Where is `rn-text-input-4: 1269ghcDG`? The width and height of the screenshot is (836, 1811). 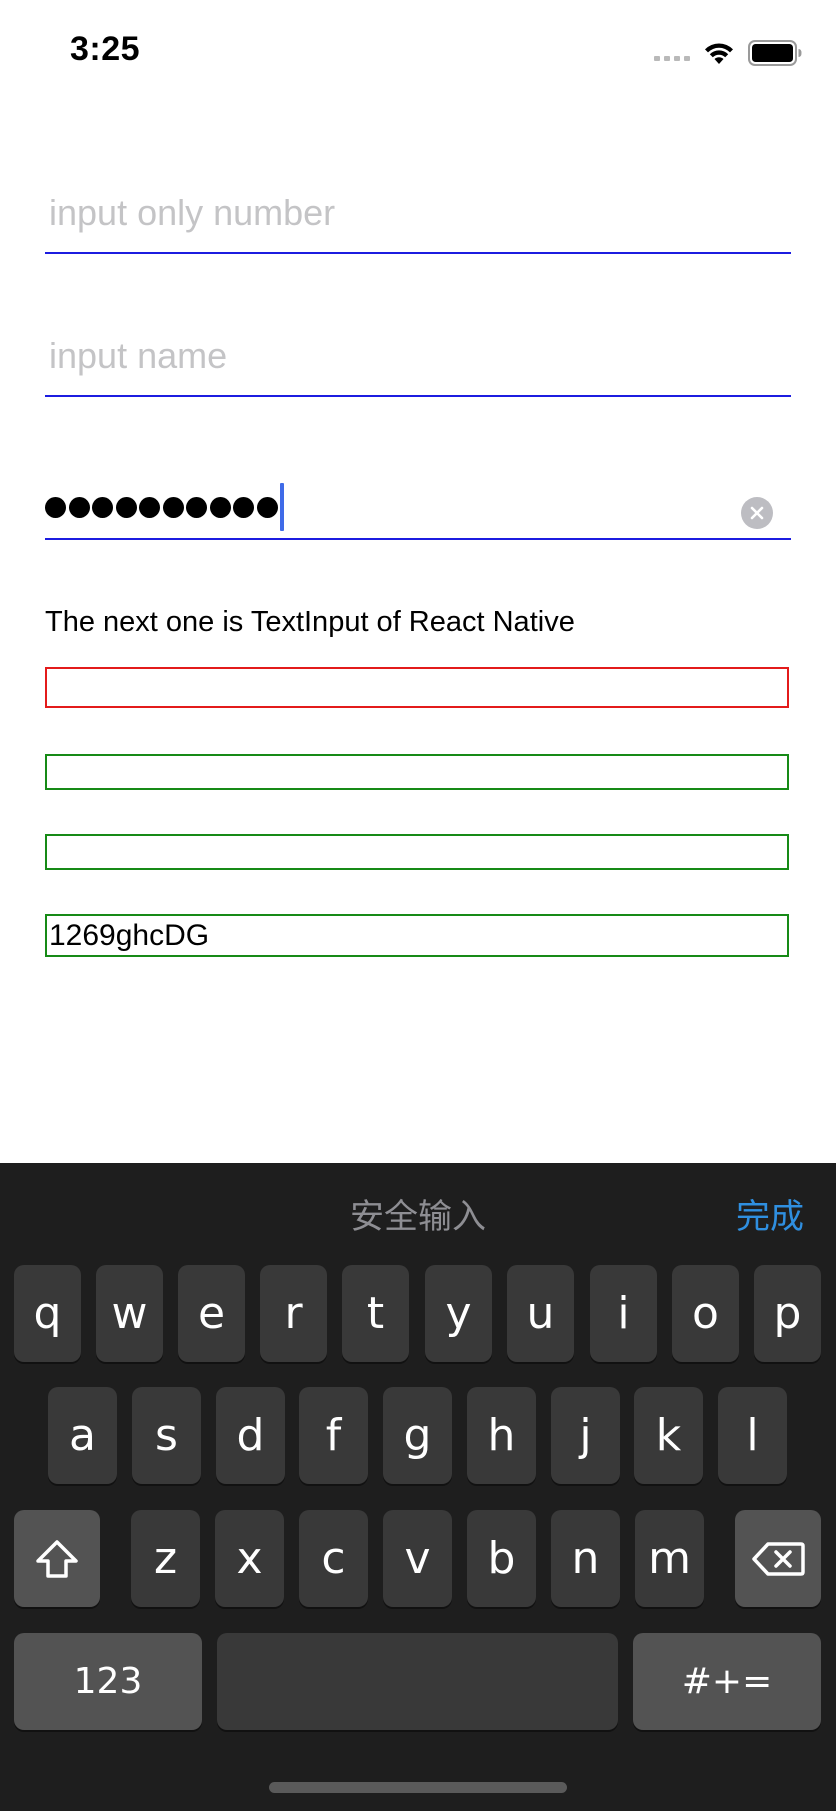 rn-text-input-4: 1269ghcDG is located at coordinates (417, 935).